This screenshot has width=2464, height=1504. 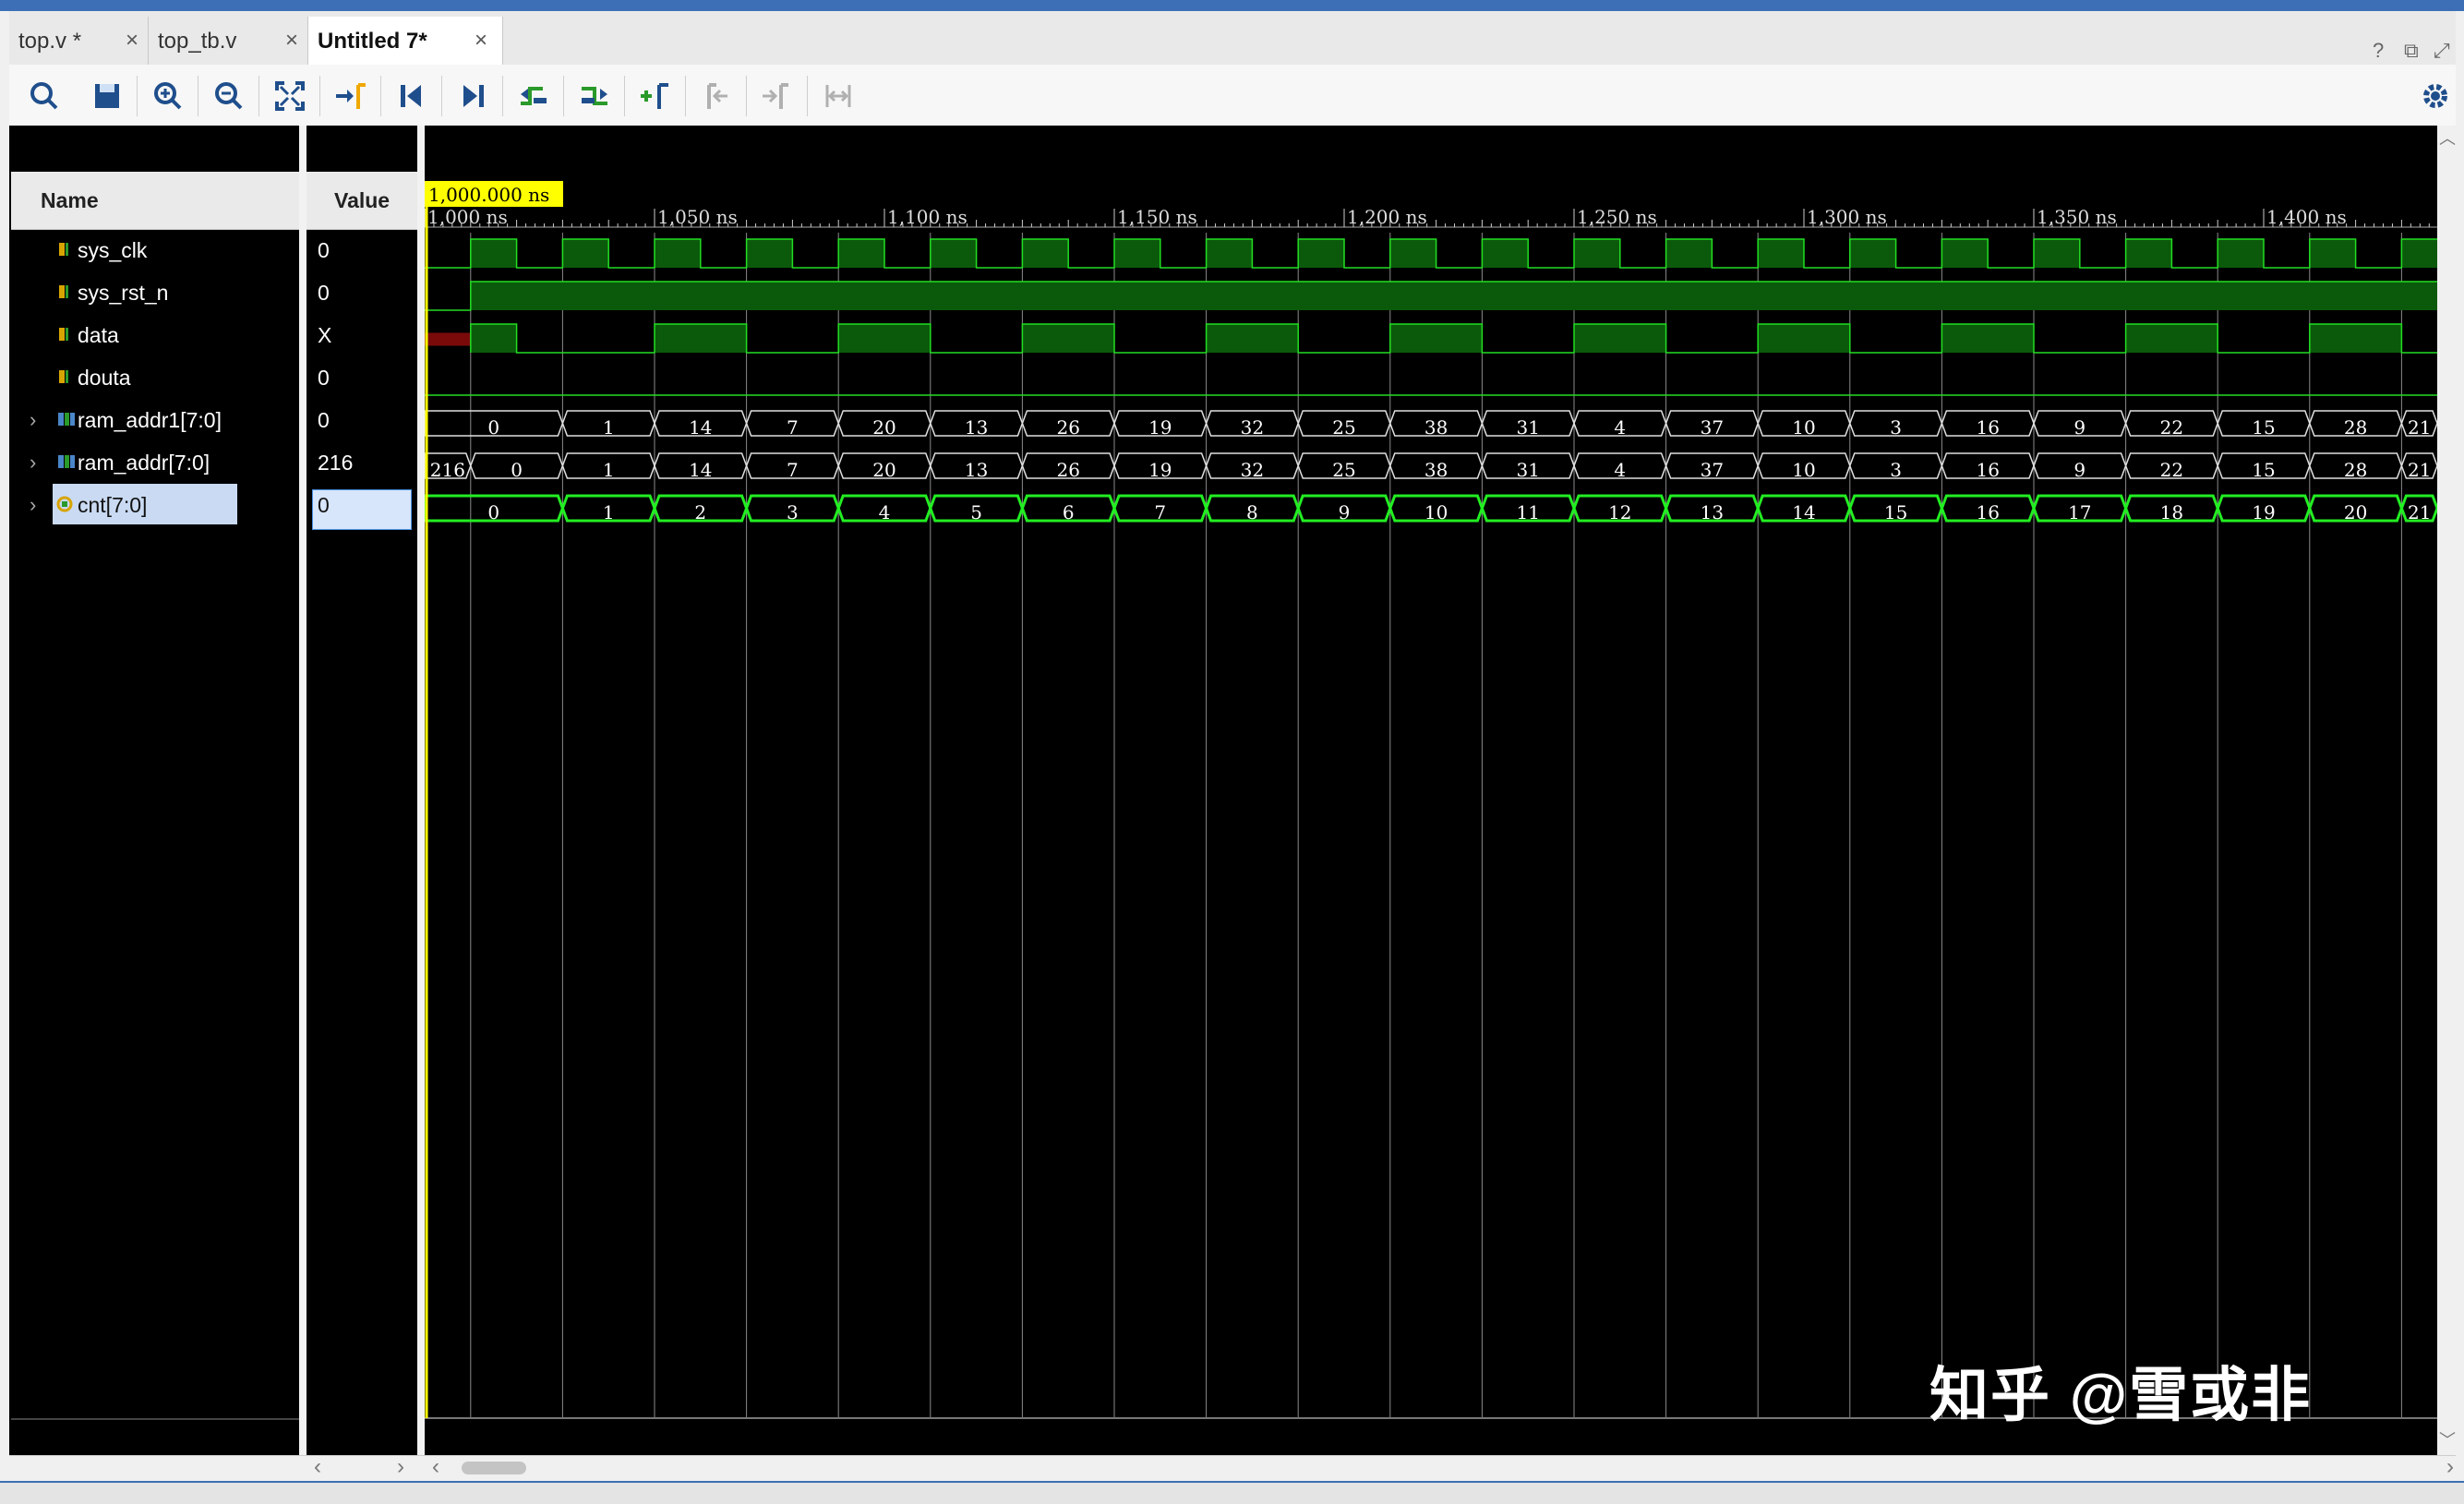 What do you see at coordinates (2121, 1395) in the screenshot?
I see `watermark: 知乎 @雪或非` at bounding box center [2121, 1395].